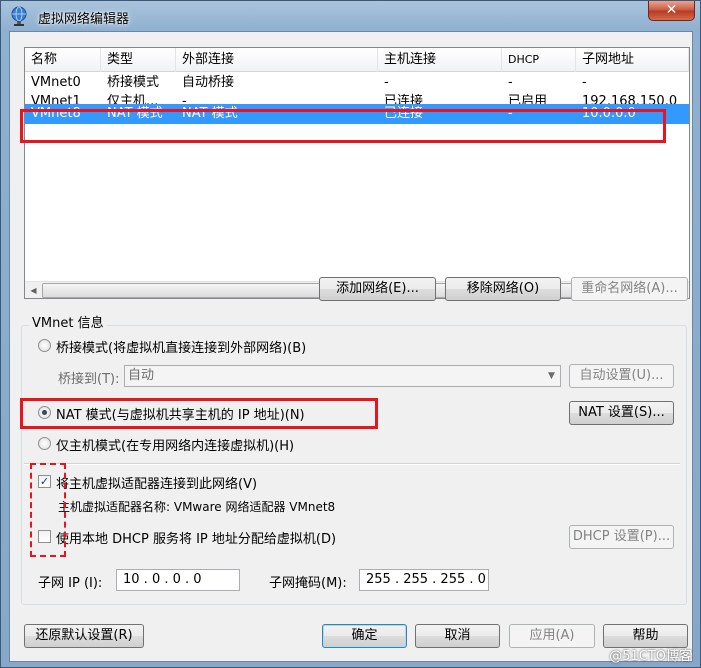 The image size is (701, 668). Describe the element at coordinates (440, 60) in the screenshot. I see `column-header-host: 主机连接` at that location.